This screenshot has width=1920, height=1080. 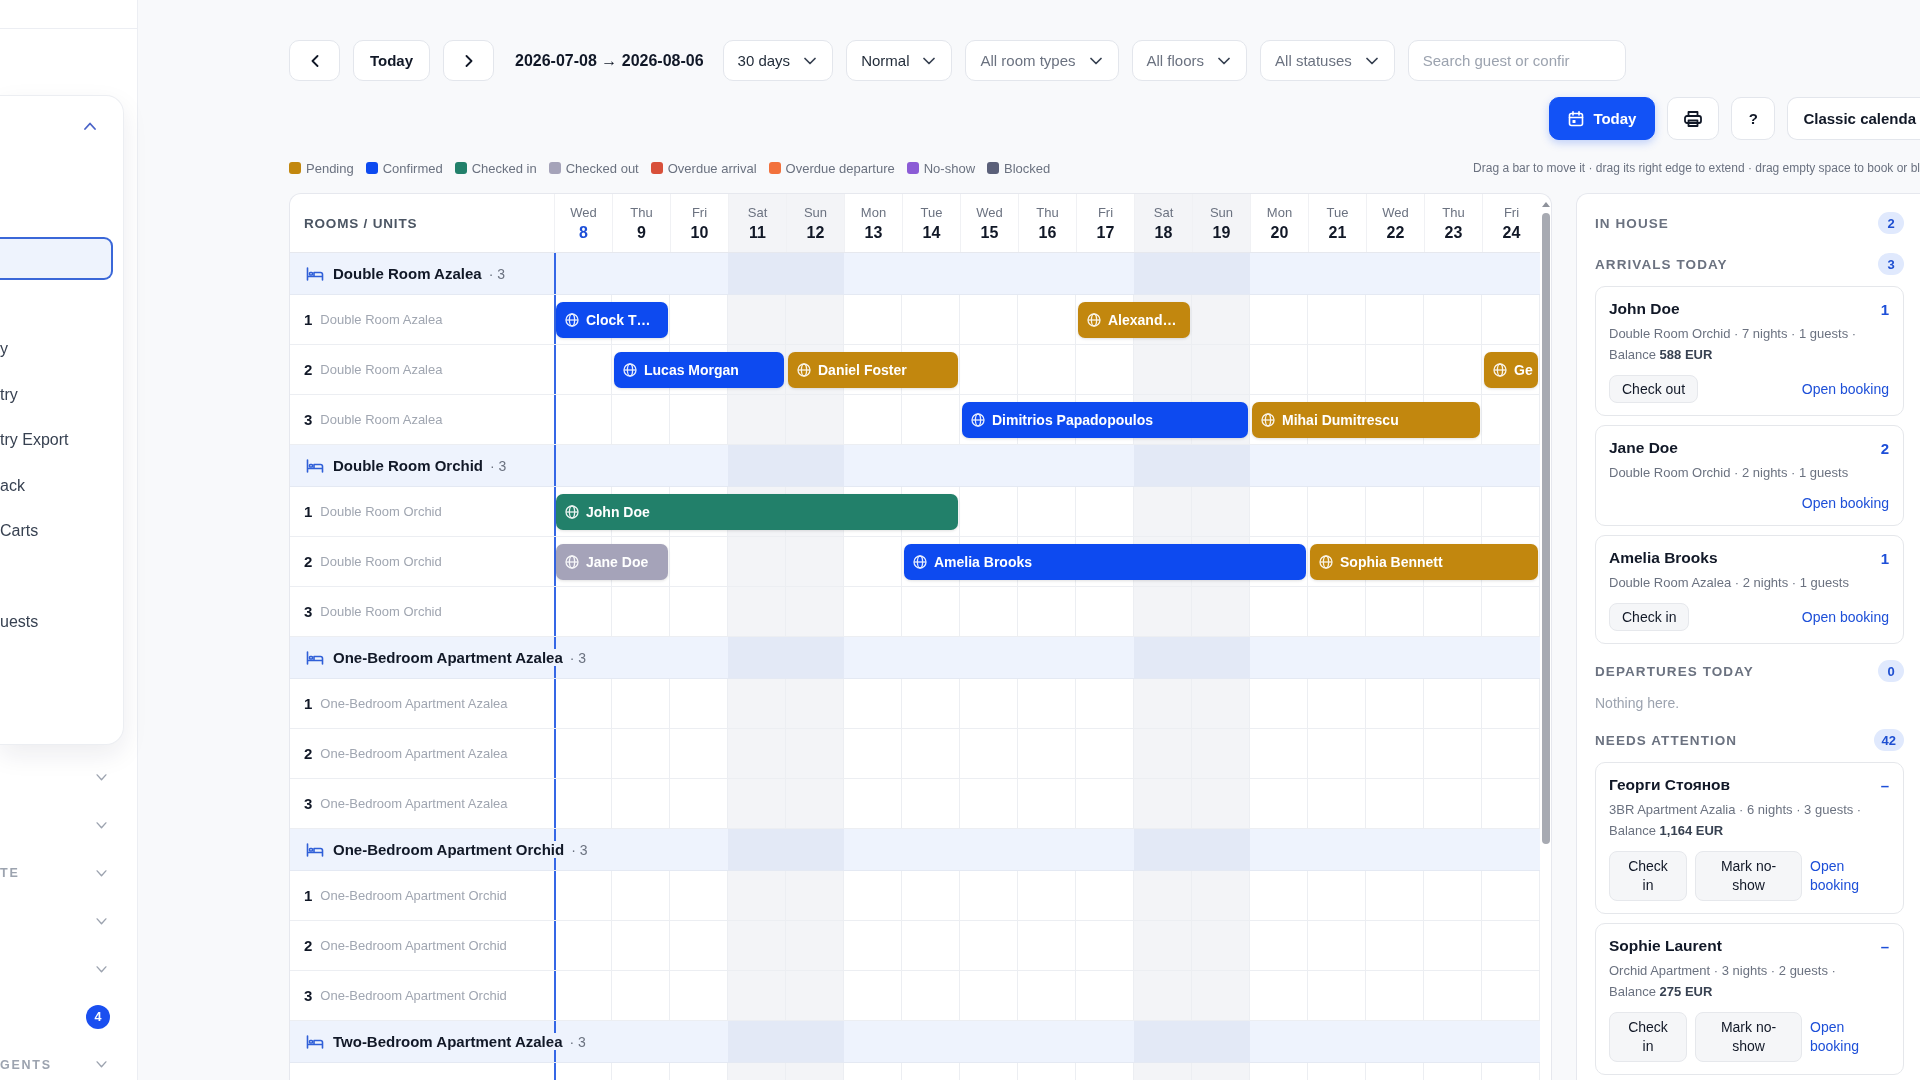 What do you see at coordinates (1047, 369) in the screenshot?
I see `unit-timeline-row: Lucas Morgan Daniel Foster Ge` at bounding box center [1047, 369].